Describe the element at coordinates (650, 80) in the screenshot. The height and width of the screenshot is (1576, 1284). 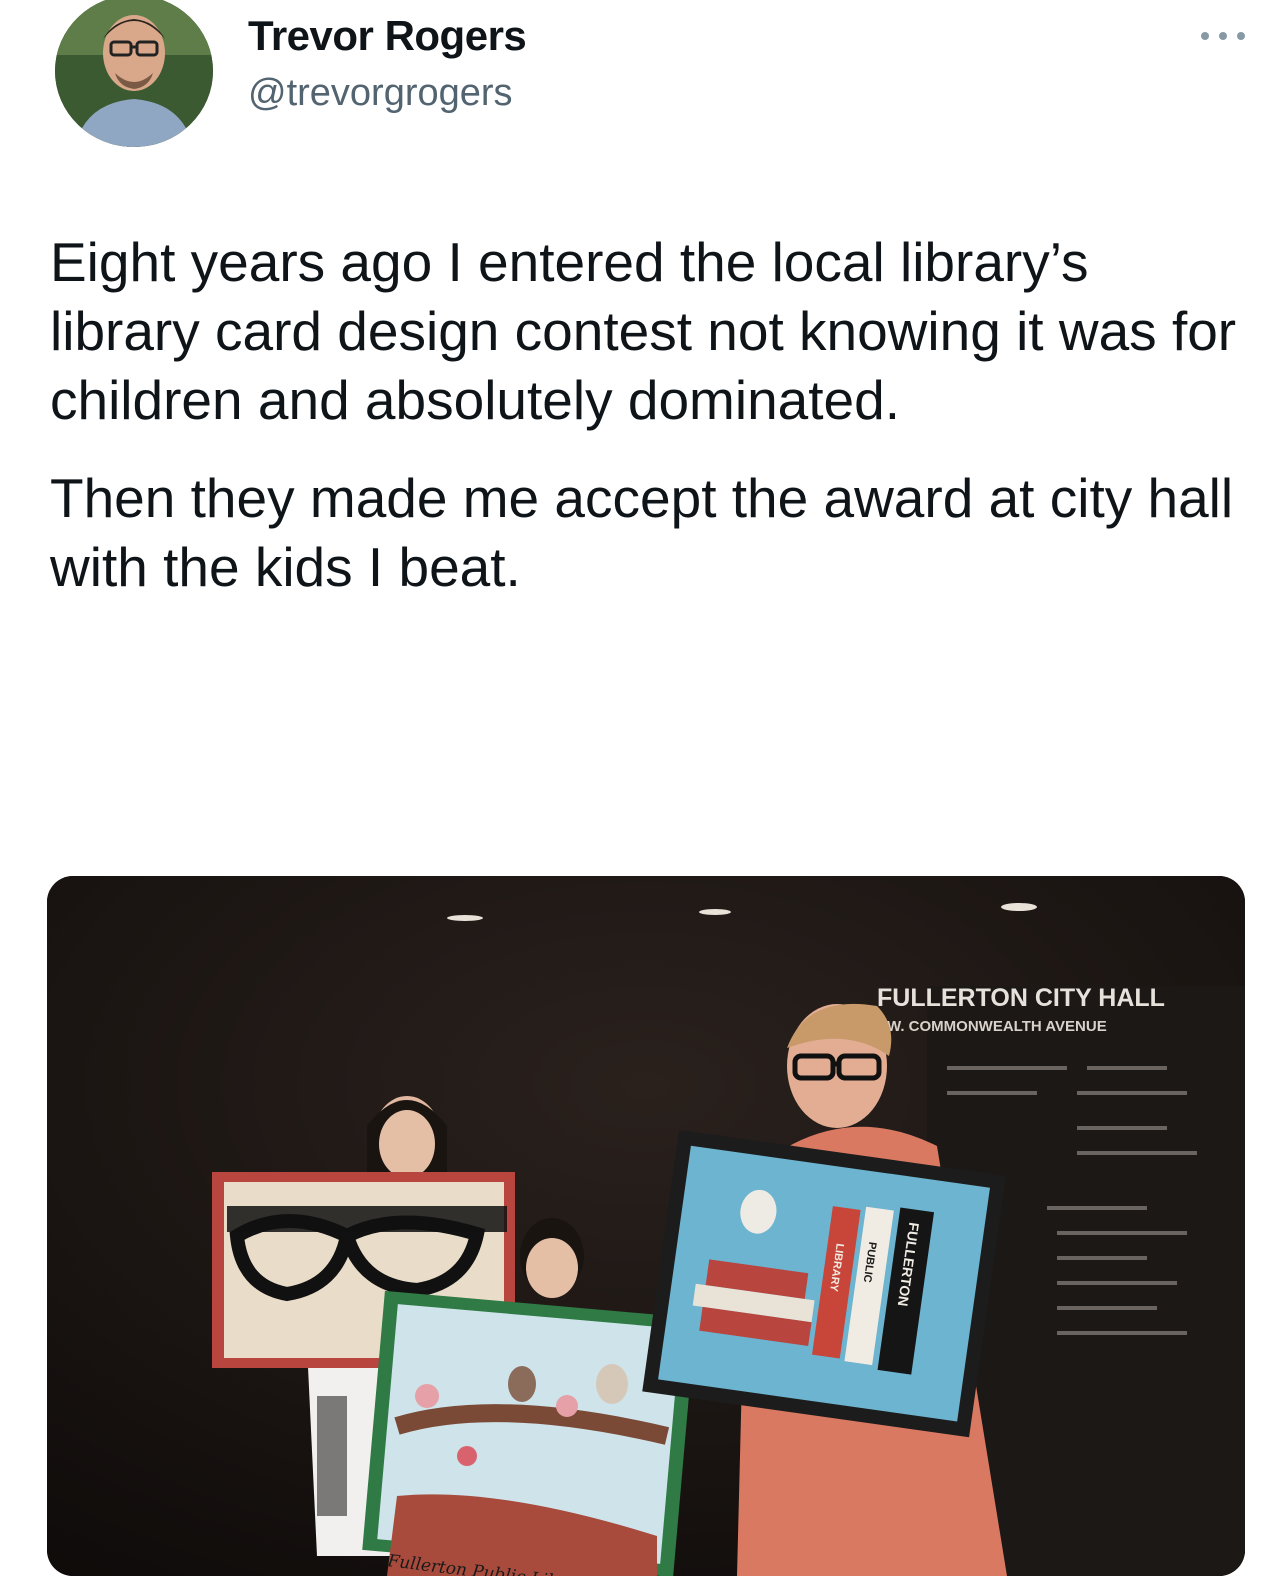
I see `tweet-header: Trevor Rogers @trevorgrogers` at that location.